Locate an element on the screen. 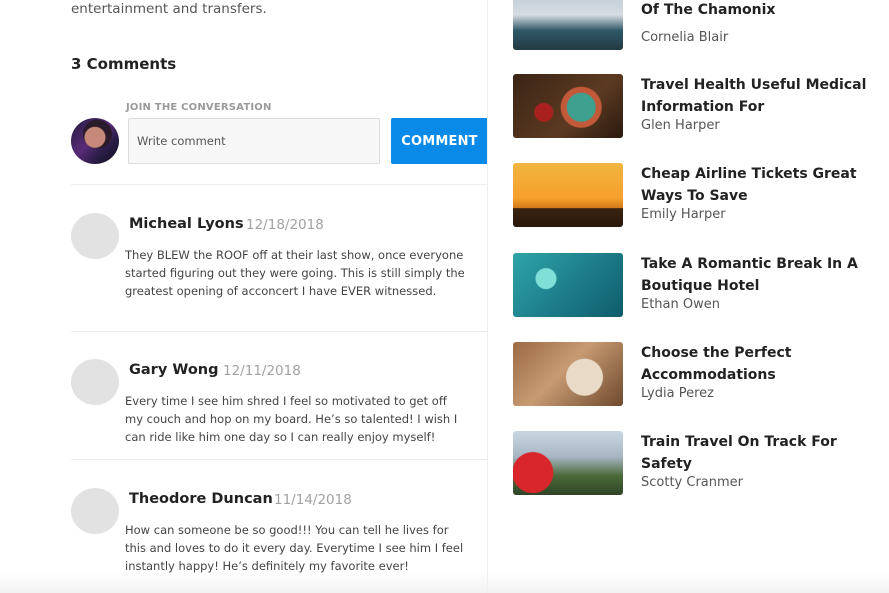 Image resolution: width=889 pixels, height=593 pixels. post-author: Ethan Owen is located at coordinates (680, 304).